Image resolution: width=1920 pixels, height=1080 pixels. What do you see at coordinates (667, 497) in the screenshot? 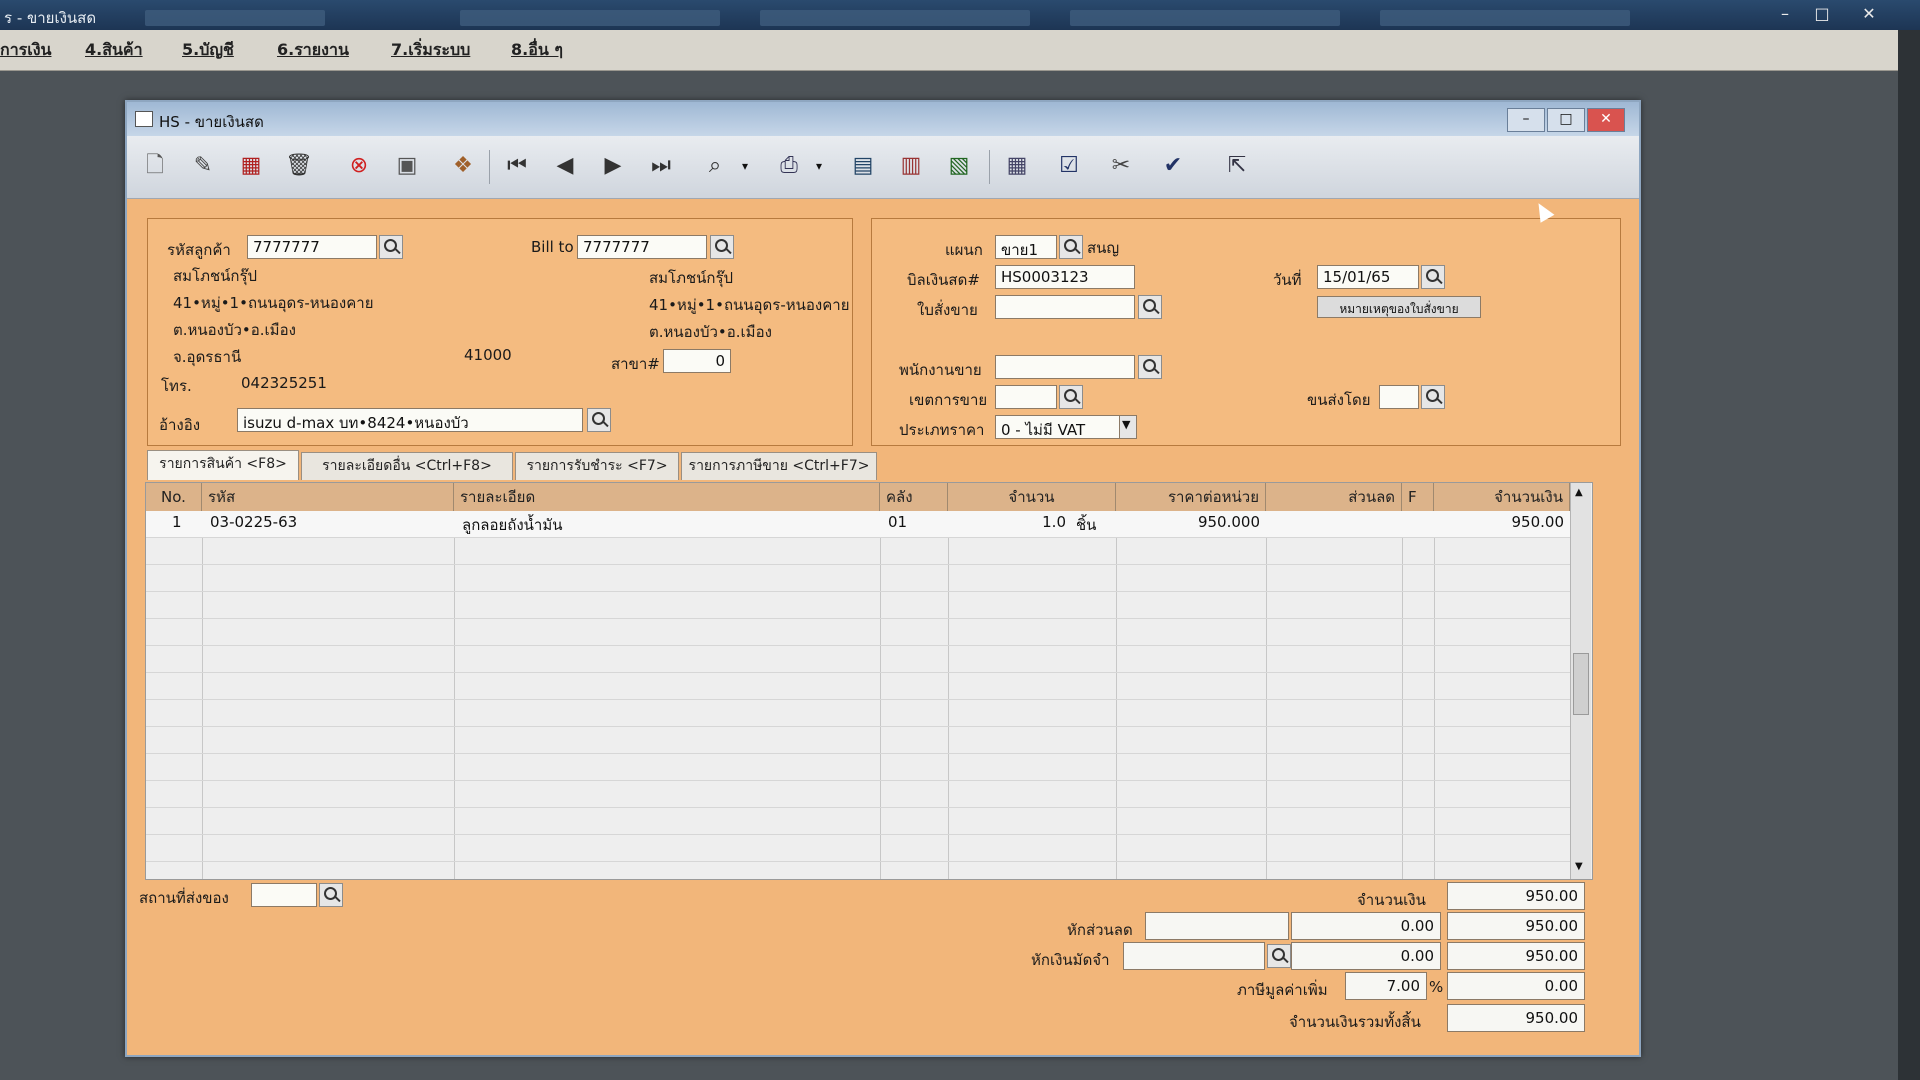
I see `column-header-description: รายละเอียด` at bounding box center [667, 497].